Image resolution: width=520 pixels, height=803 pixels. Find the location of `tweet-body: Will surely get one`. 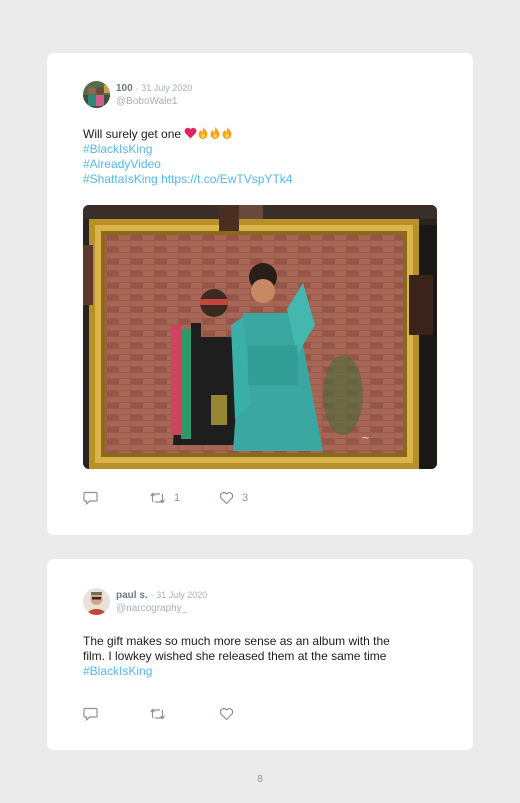

tweet-body: Will surely get one is located at coordinates (132, 134).